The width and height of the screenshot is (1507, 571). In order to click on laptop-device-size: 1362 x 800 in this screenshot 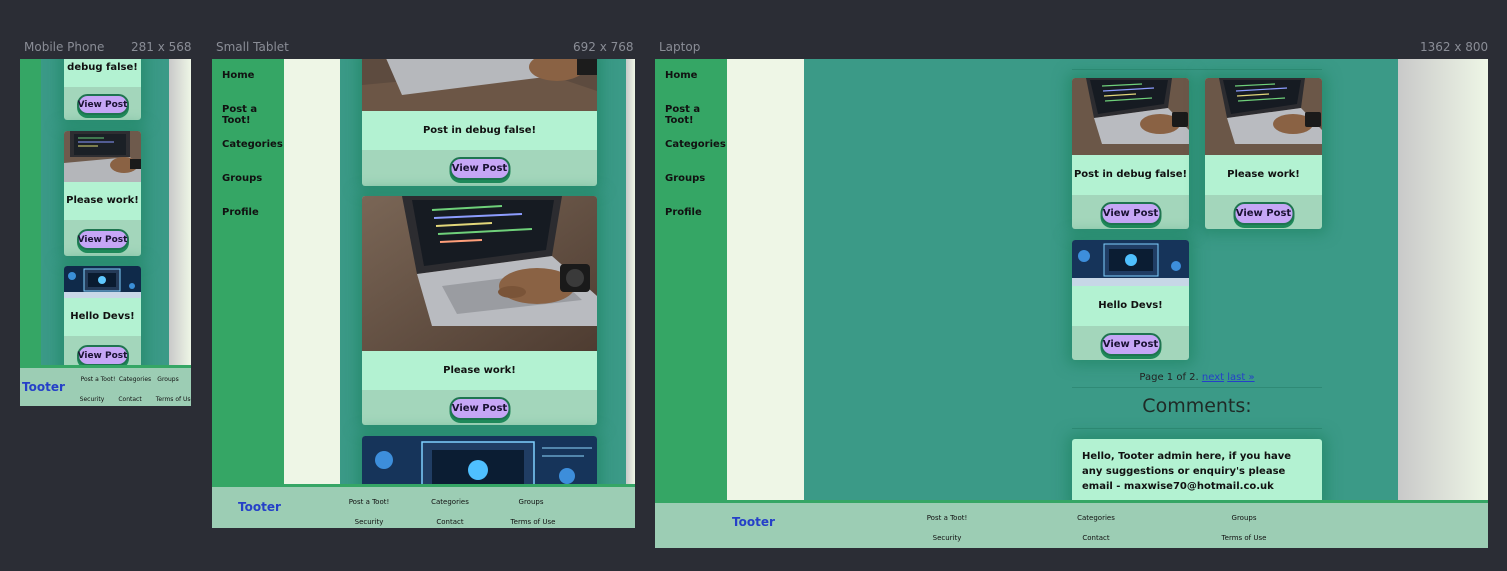, I will do `click(1454, 47)`.